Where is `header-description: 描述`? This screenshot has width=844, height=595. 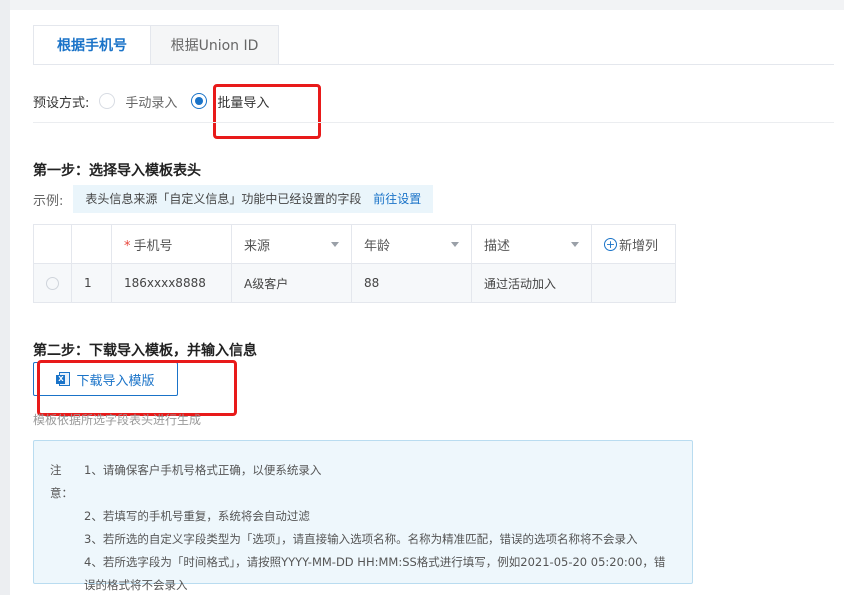
header-description: 描述 is located at coordinates (531, 244).